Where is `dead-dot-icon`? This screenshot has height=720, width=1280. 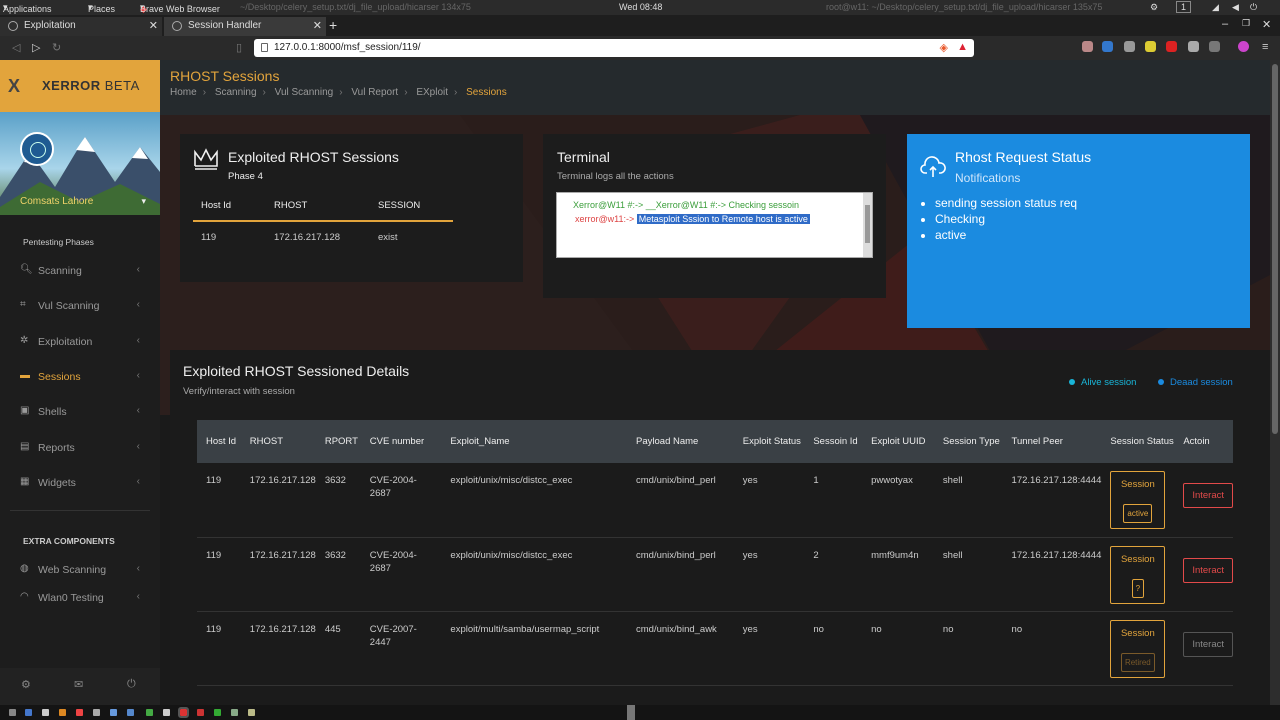 dead-dot-icon is located at coordinates (1161, 382).